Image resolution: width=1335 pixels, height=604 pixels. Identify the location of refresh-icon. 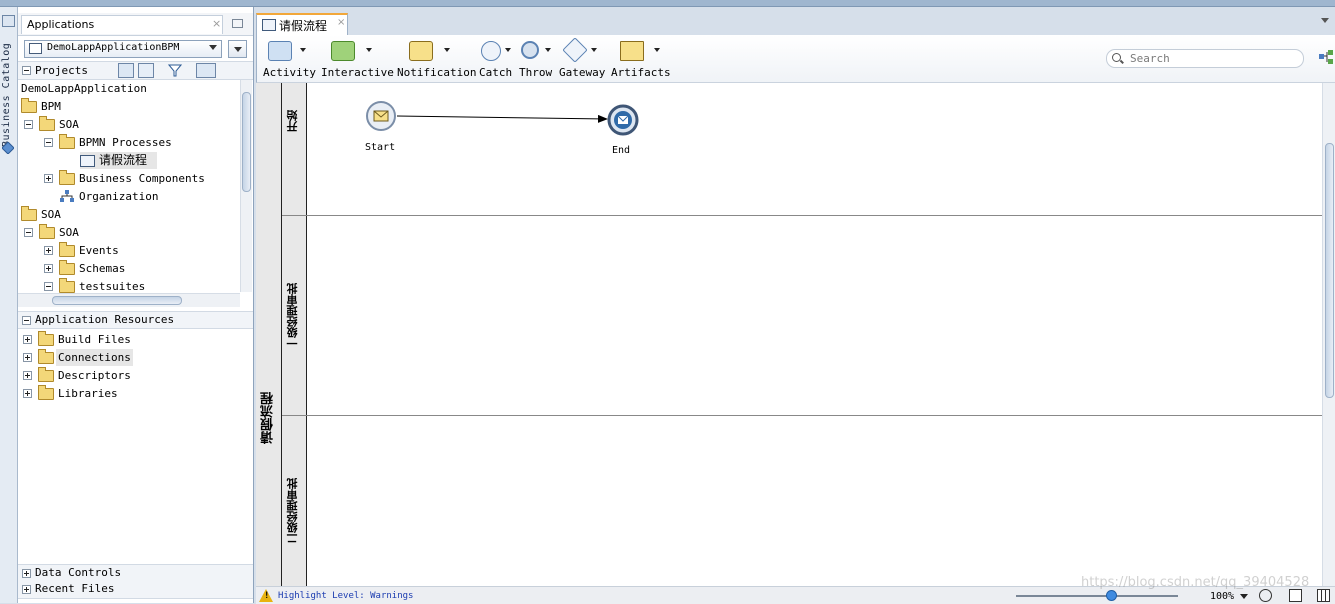
(146, 70).